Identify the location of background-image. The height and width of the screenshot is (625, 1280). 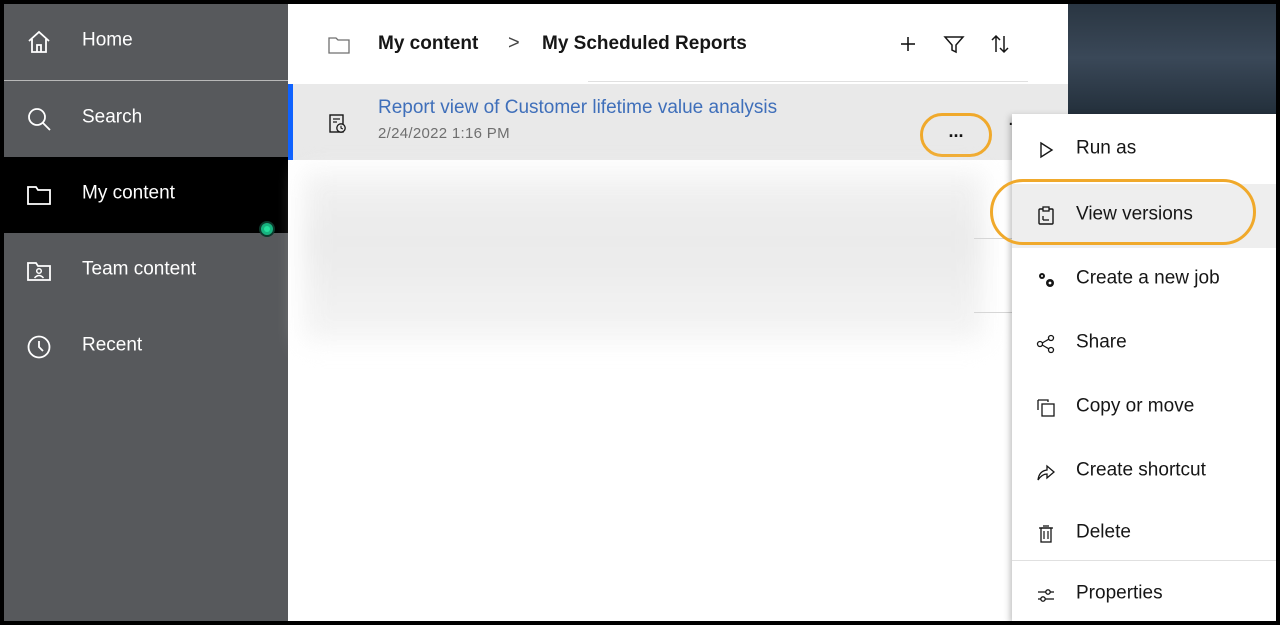
(1172, 64).